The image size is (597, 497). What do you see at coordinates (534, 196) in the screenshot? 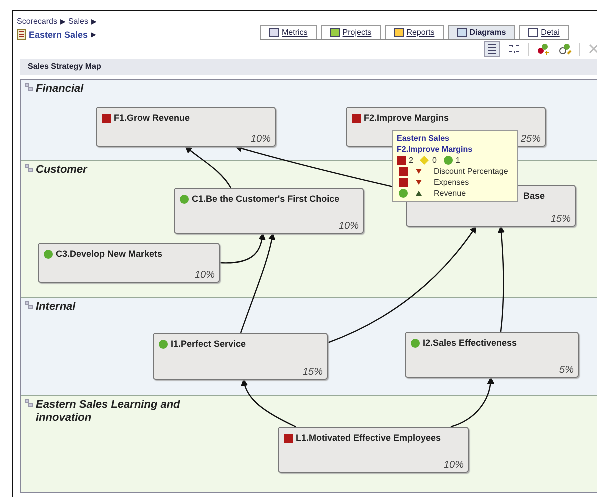
I see `objective-title: Base` at bounding box center [534, 196].